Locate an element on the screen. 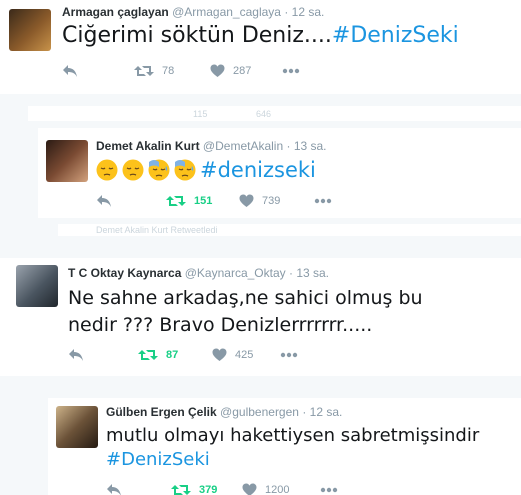 The height and width of the screenshot is (495, 521). retweet-button: 379 is located at coordinates (194, 488).